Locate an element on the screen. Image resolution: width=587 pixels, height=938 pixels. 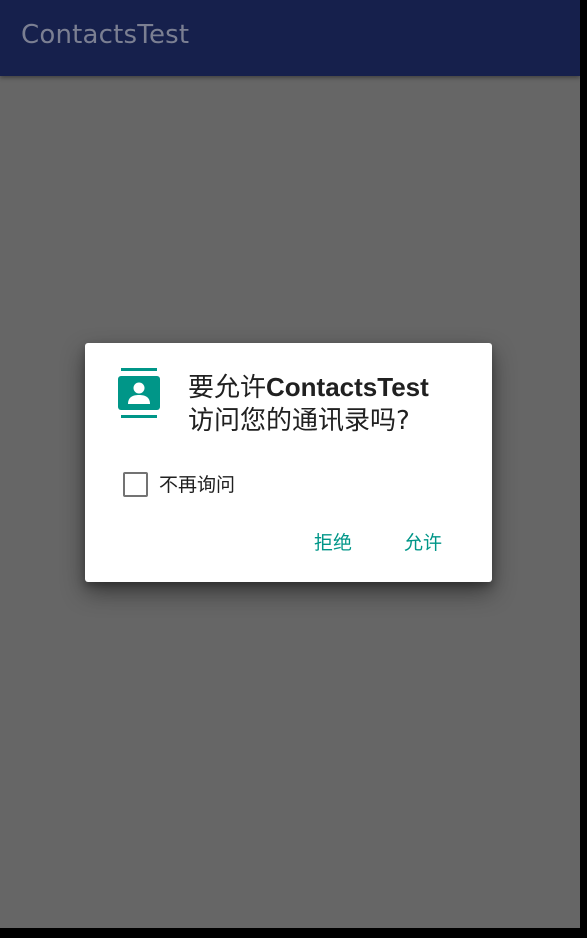
app-title: ContactsTest is located at coordinates (105, 35).